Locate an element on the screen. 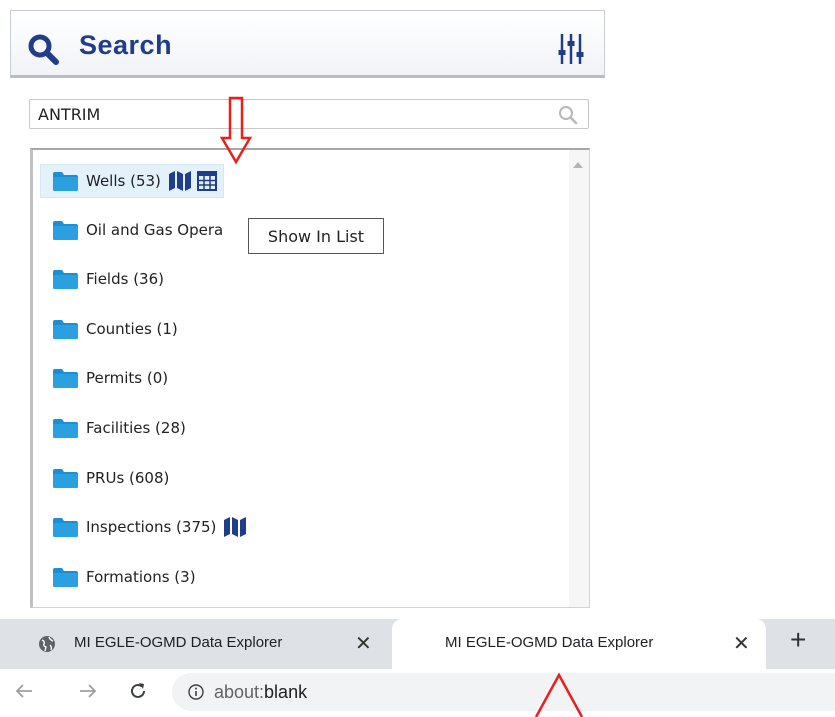  filter-sliders-icon is located at coordinates (571, 49).